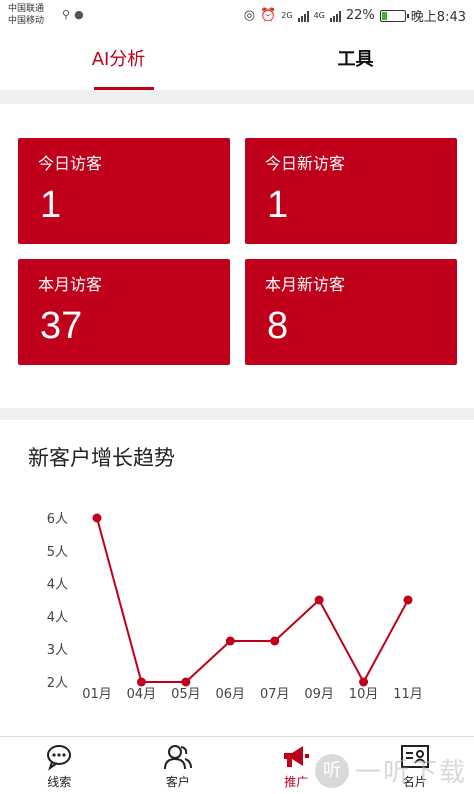  Describe the element at coordinates (79, 14) in the screenshot. I see `qq-icon: ●` at that location.